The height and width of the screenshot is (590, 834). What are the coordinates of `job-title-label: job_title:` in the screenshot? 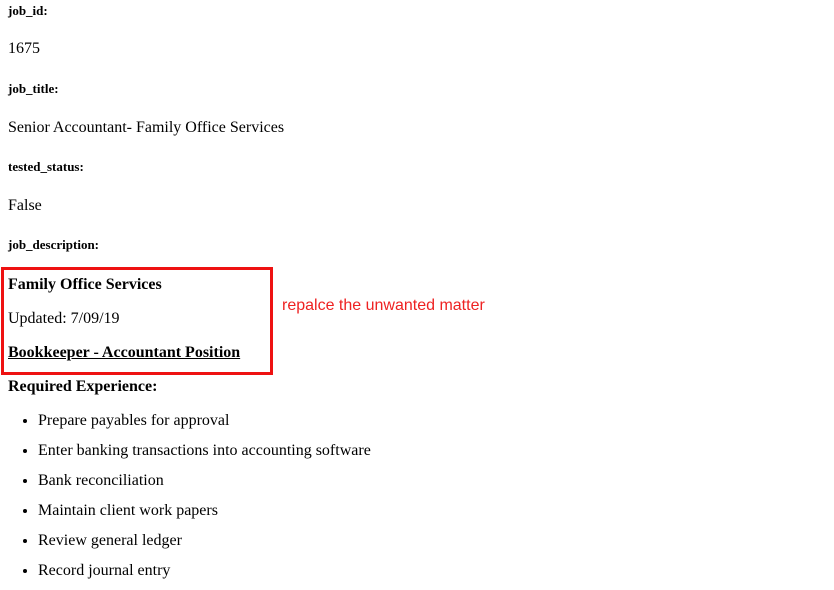 It's located at (33, 88).